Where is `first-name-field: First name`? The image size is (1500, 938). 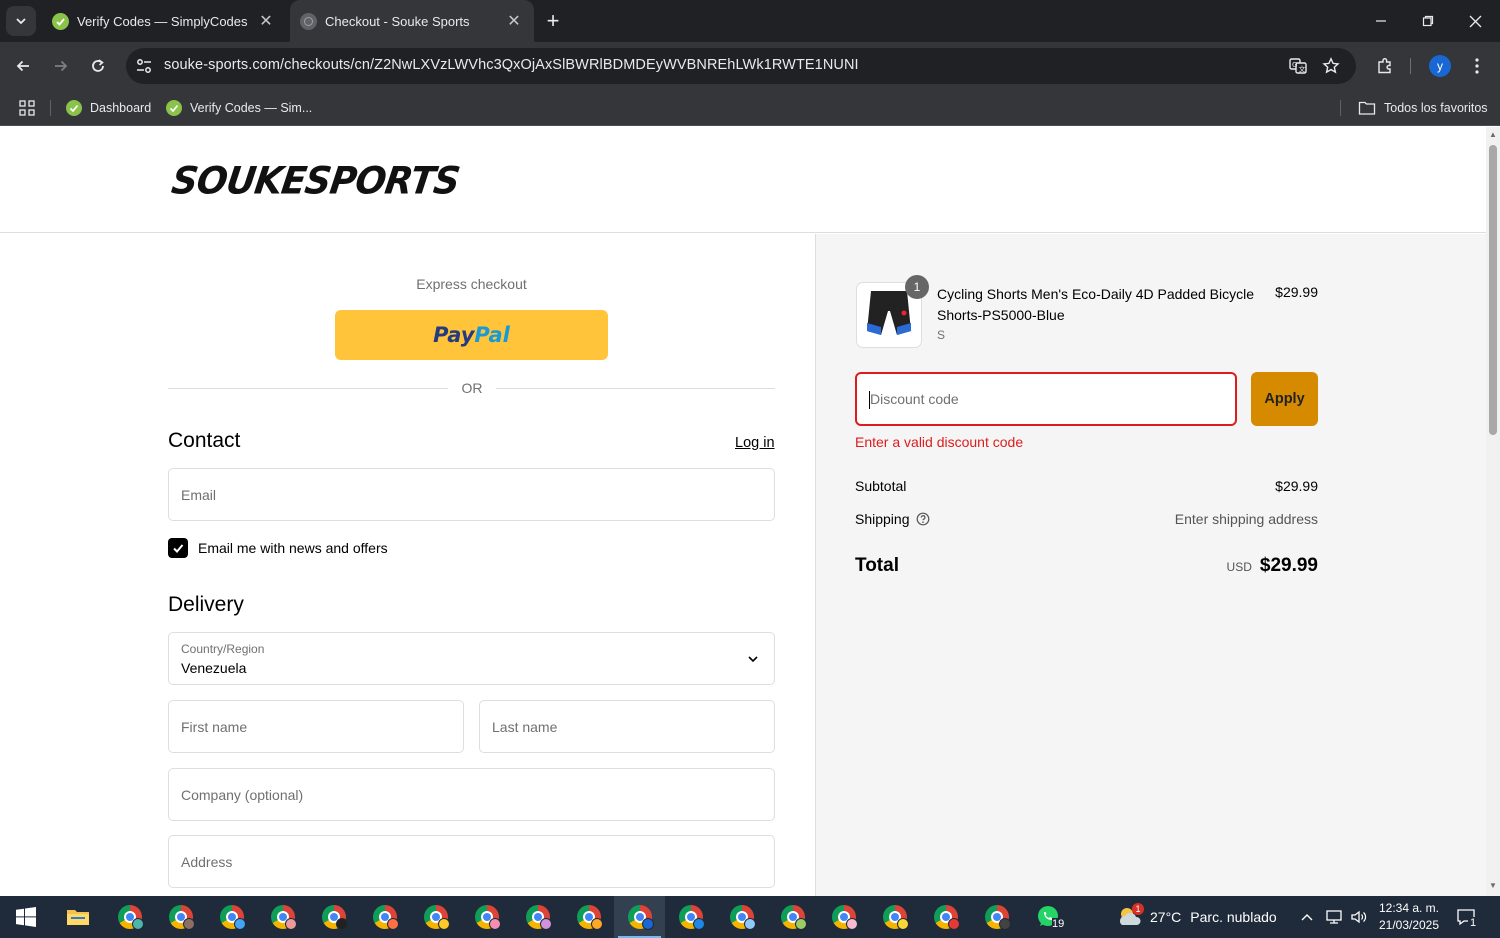 first-name-field: First name is located at coordinates (316, 726).